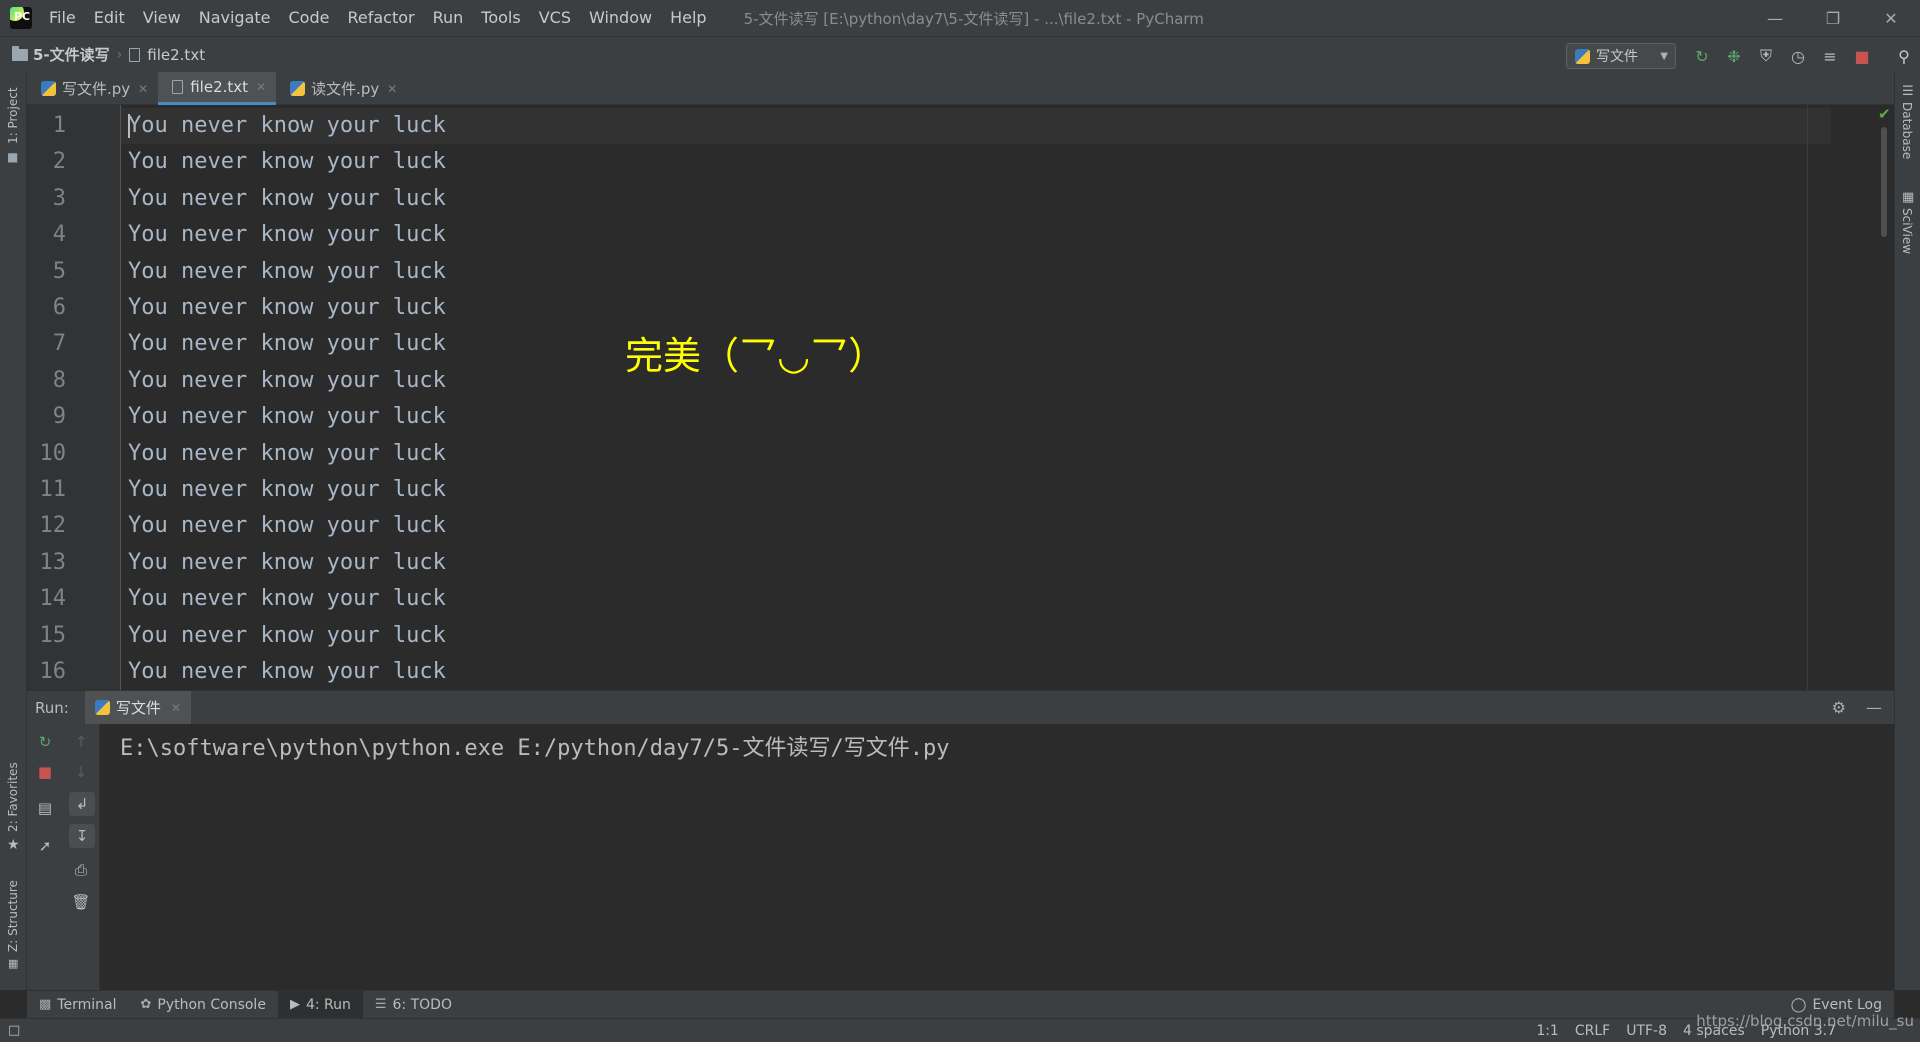  What do you see at coordinates (1592, 1031) in the screenshot?
I see `line-separator: CRLF` at bounding box center [1592, 1031].